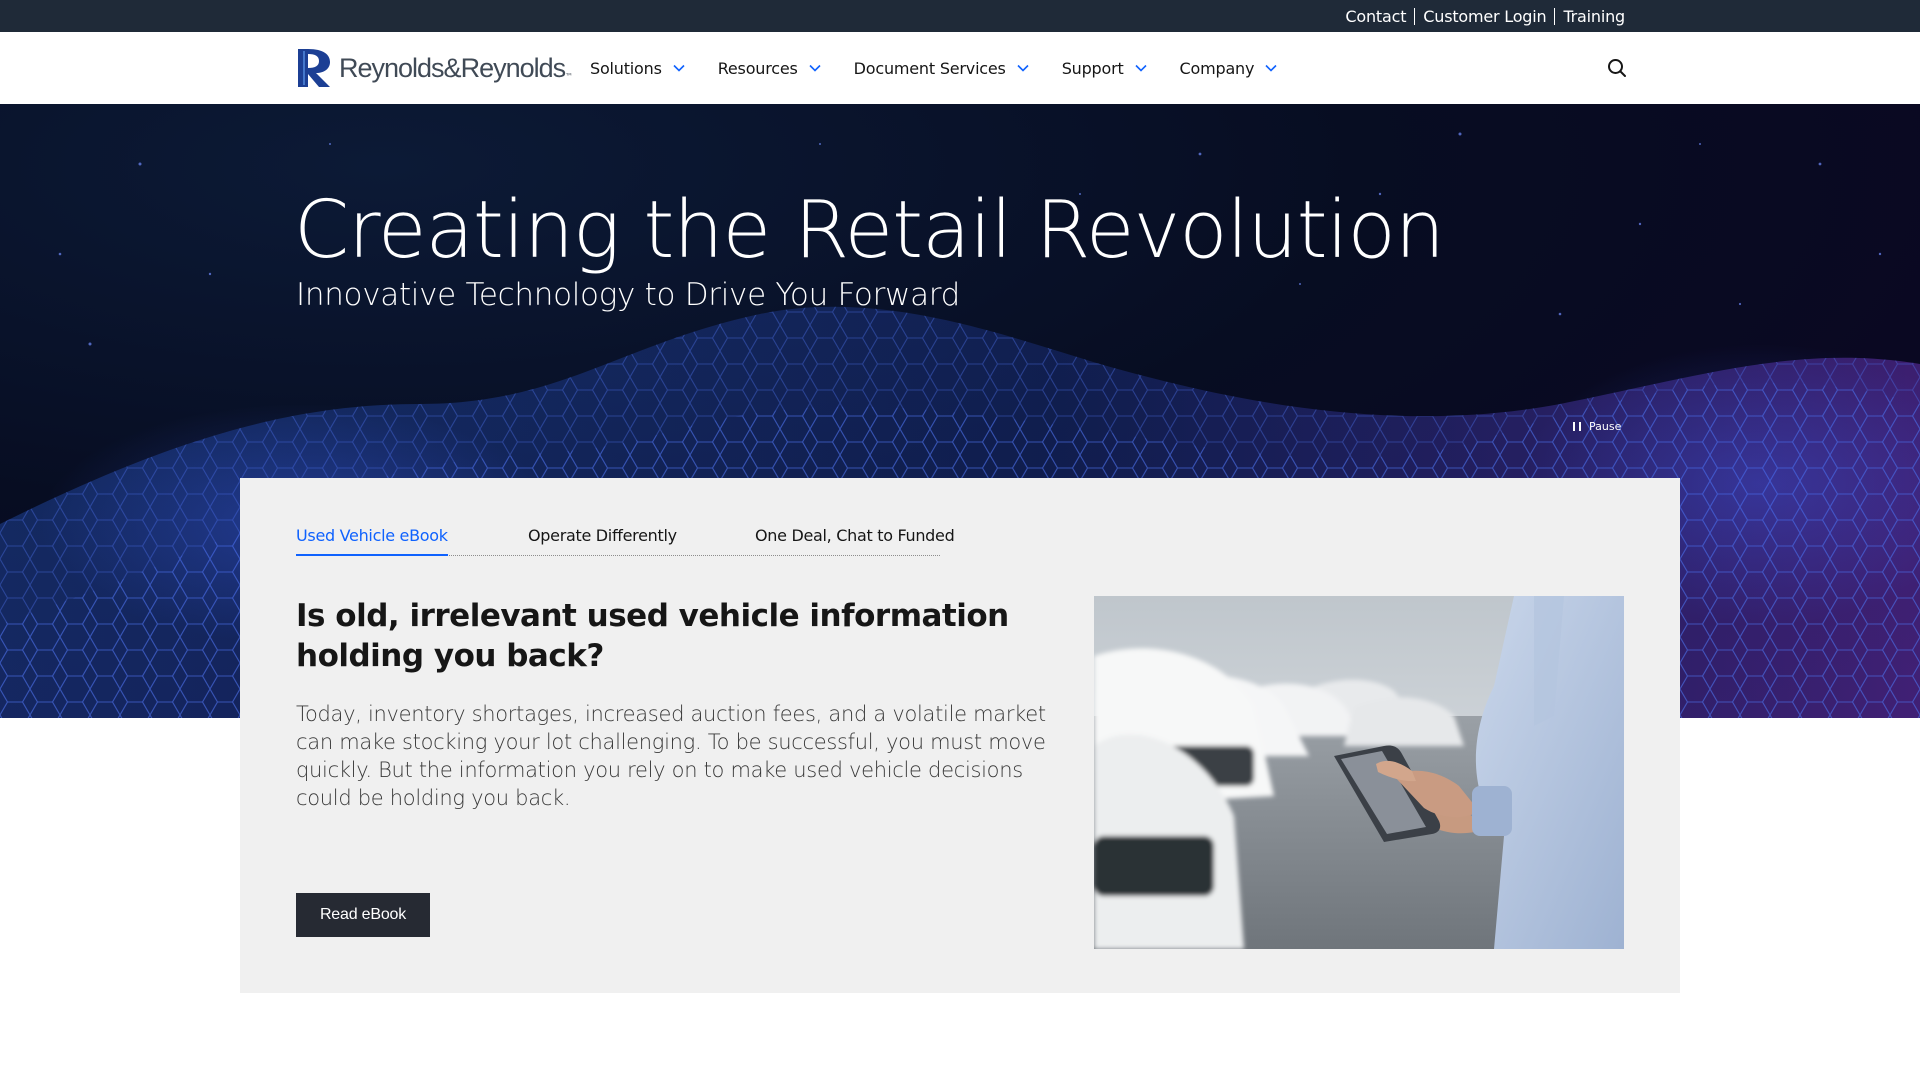  What do you see at coordinates (1577, 426) in the screenshot?
I see `pause-icon` at bounding box center [1577, 426].